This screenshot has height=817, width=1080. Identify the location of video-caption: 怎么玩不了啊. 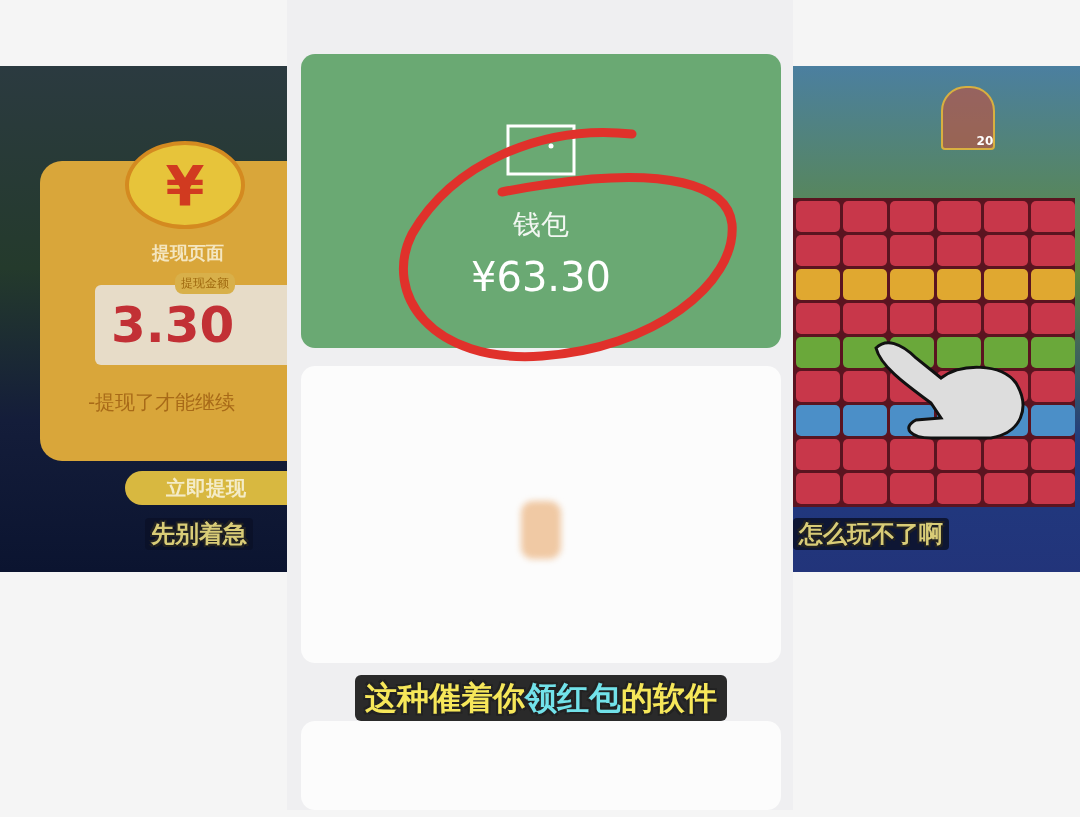
(871, 534).